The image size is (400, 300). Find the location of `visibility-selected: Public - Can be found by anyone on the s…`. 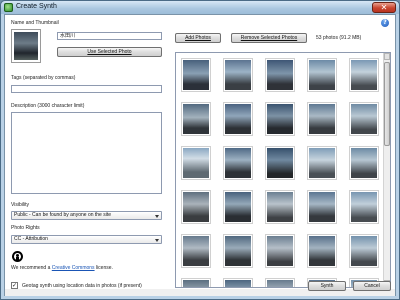

visibility-selected: Public - Can be found by anyone on the s… is located at coordinates (63, 215).